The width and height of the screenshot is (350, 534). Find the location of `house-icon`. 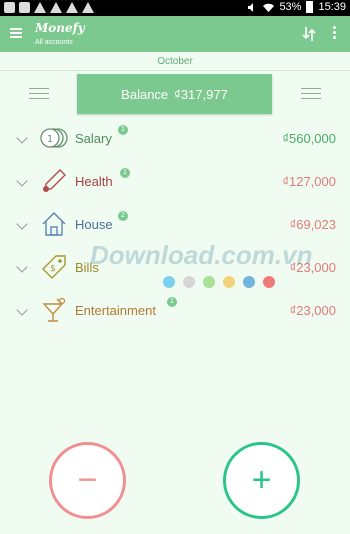

house-icon is located at coordinates (54, 224).